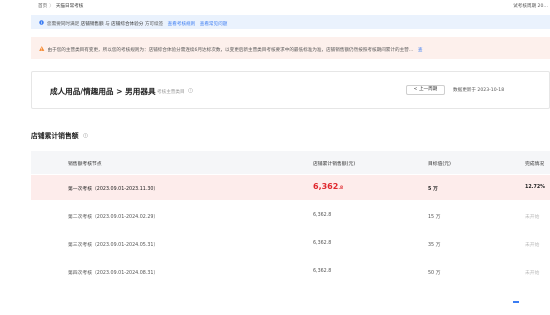  Describe the element at coordinates (113, 245) in the screenshot. I see `row-node: 第三次考核（2023.09.01-2024.05.31）` at that location.